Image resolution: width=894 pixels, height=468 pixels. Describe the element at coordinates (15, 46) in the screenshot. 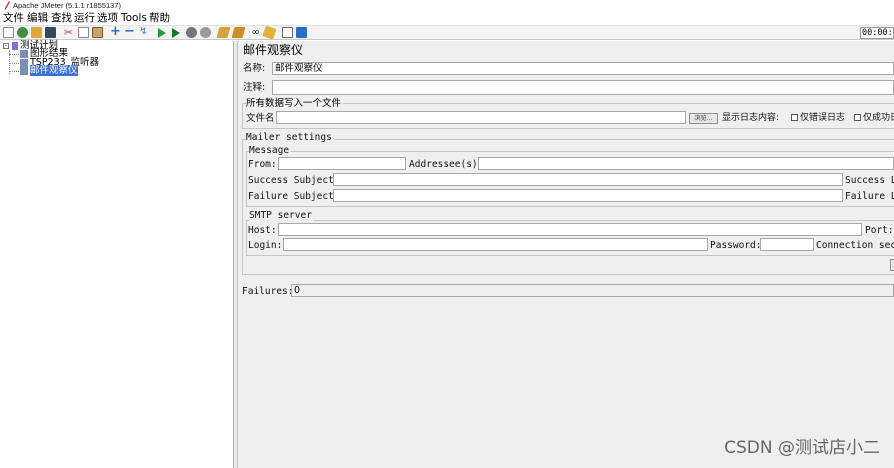

I see `test-plan-icon` at that location.